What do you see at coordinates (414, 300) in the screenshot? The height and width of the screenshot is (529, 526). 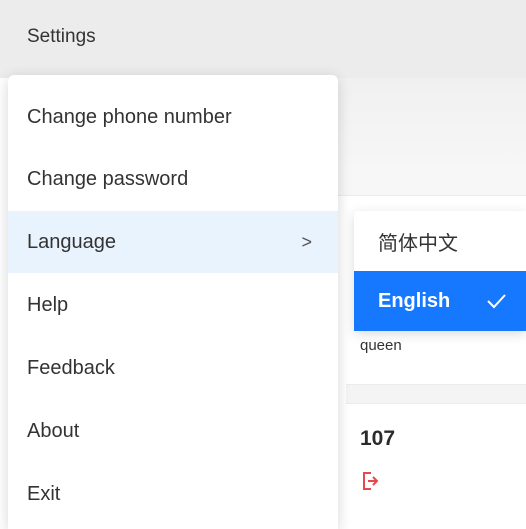 I see `language-option-label: English` at bounding box center [414, 300].